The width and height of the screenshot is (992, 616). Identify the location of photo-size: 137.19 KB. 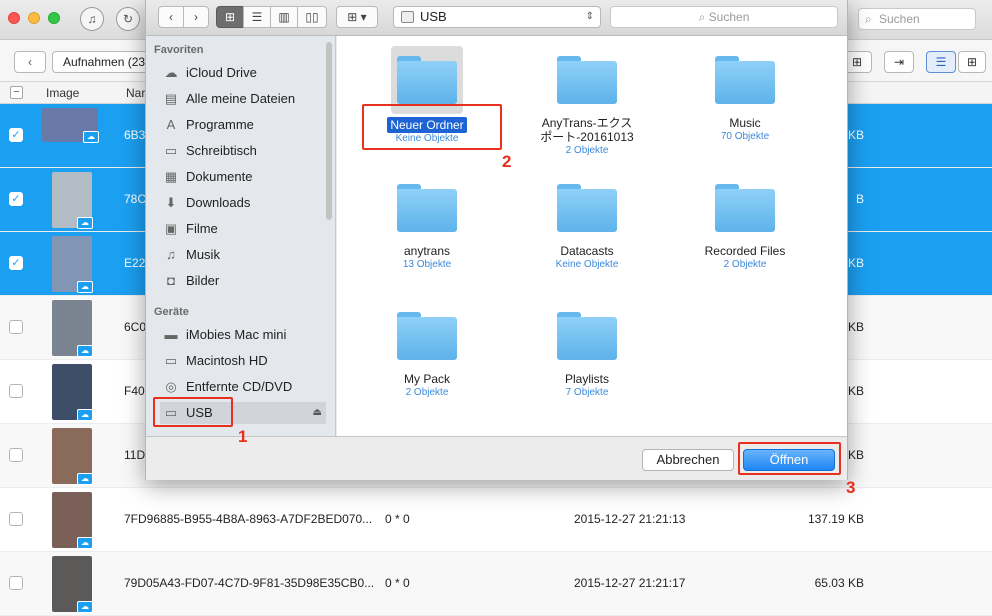
(835, 519).